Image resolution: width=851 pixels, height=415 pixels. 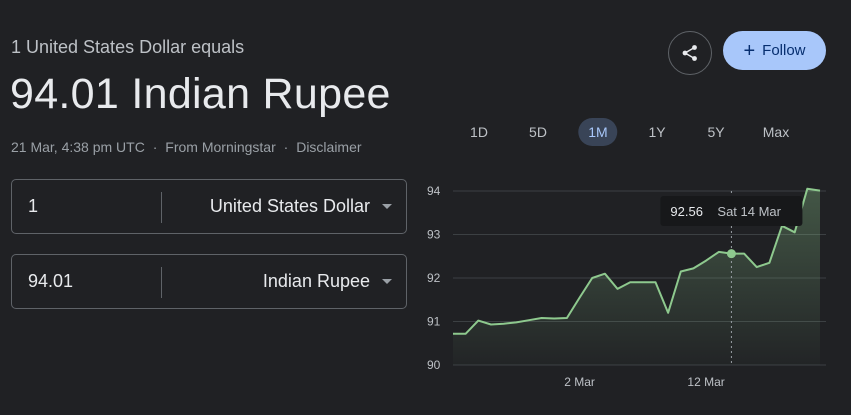 I want to click on y-tick-label: 93, so click(x=434, y=235).